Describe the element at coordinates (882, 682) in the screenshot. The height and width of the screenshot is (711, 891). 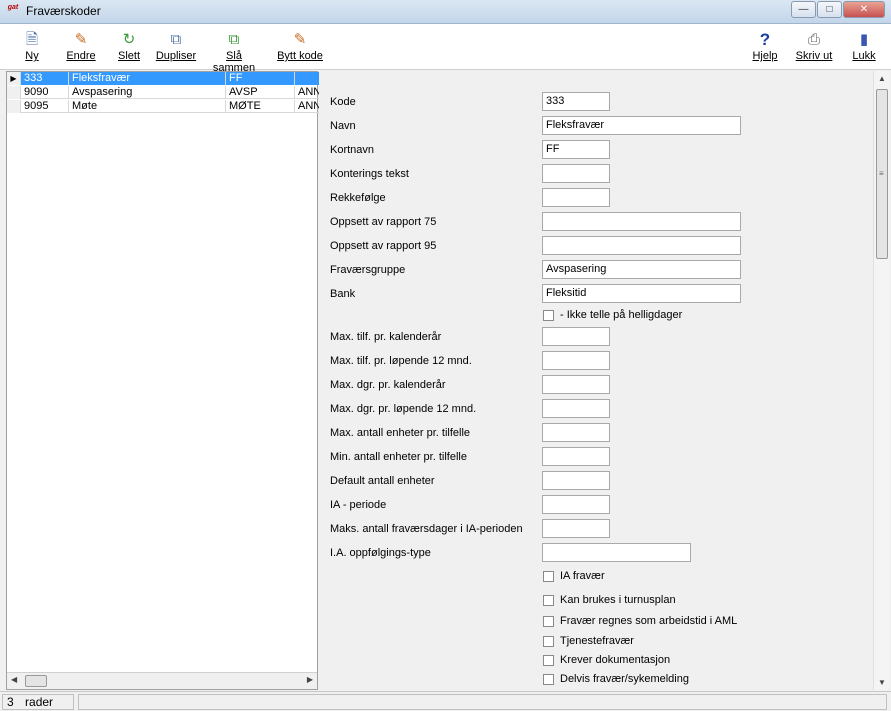
I see `scroll-down-icon: ▼` at that location.